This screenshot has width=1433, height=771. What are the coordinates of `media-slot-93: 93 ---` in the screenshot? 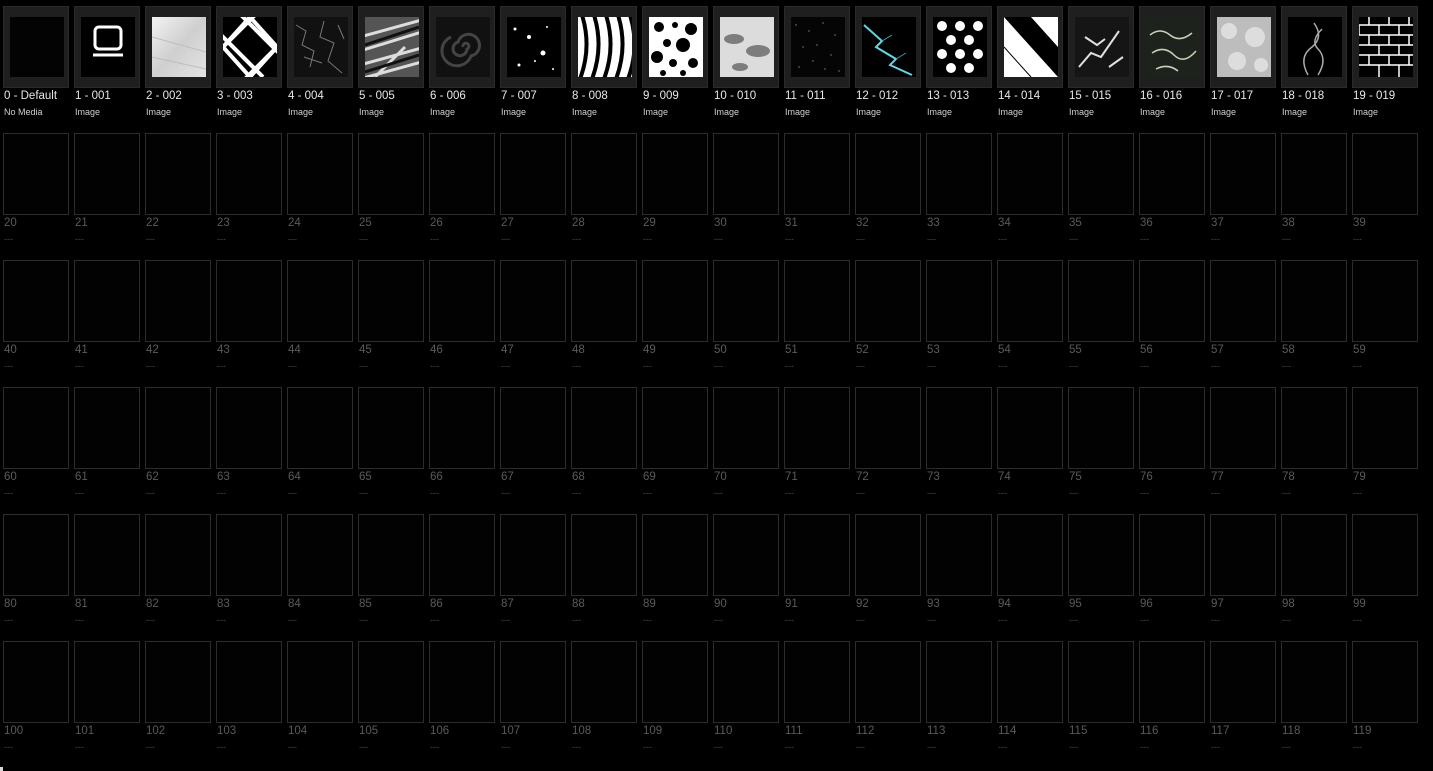 It's located at (959, 577).